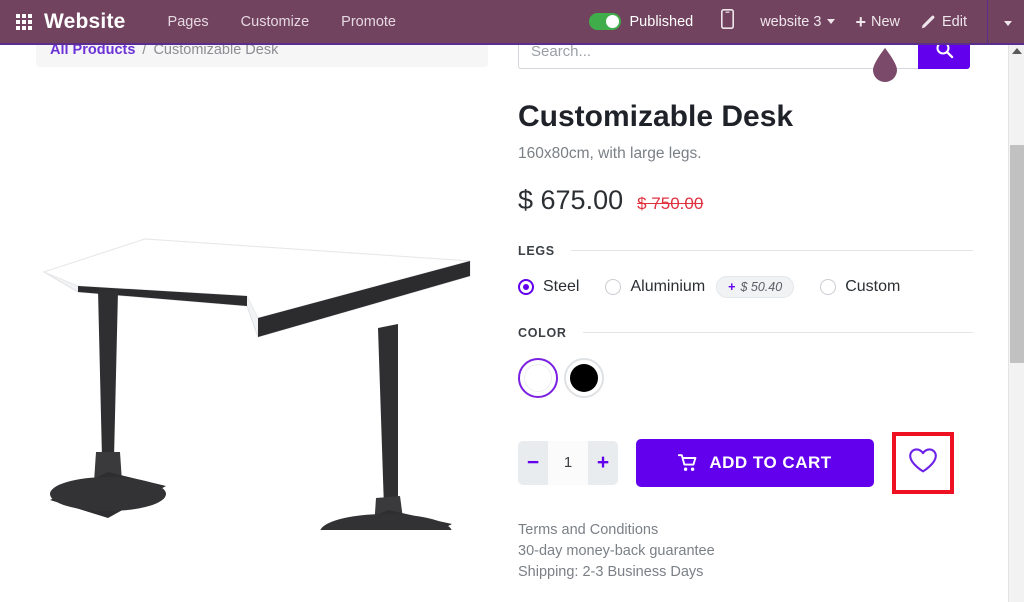  What do you see at coordinates (604, 21) in the screenshot?
I see `publish-toggle-track` at bounding box center [604, 21].